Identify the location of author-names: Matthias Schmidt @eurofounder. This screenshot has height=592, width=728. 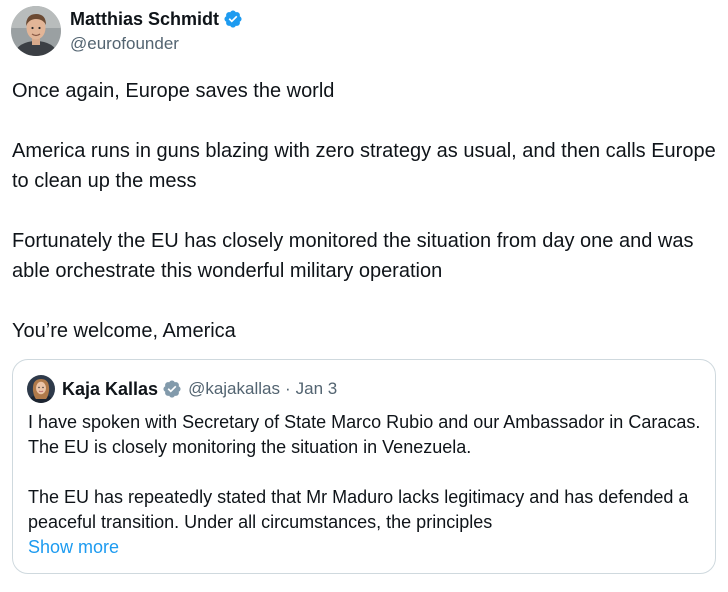
(156, 31).